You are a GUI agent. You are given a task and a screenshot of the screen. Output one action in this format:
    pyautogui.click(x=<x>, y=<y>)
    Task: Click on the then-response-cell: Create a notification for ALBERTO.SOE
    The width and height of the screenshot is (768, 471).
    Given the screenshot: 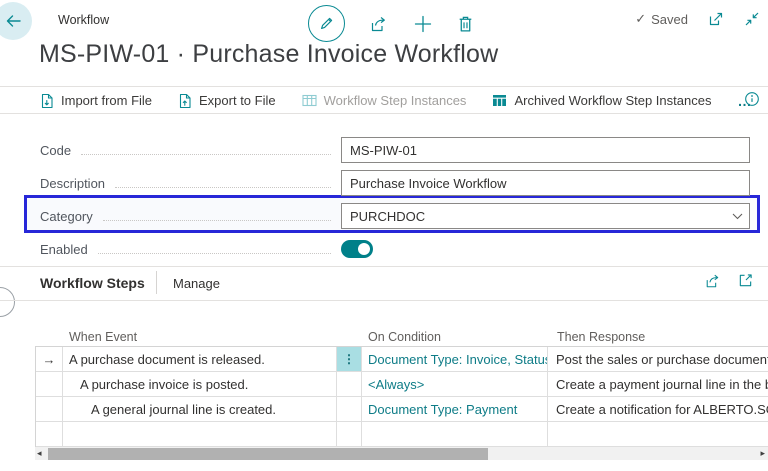 What is the action you would take?
    pyautogui.click(x=658, y=409)
    